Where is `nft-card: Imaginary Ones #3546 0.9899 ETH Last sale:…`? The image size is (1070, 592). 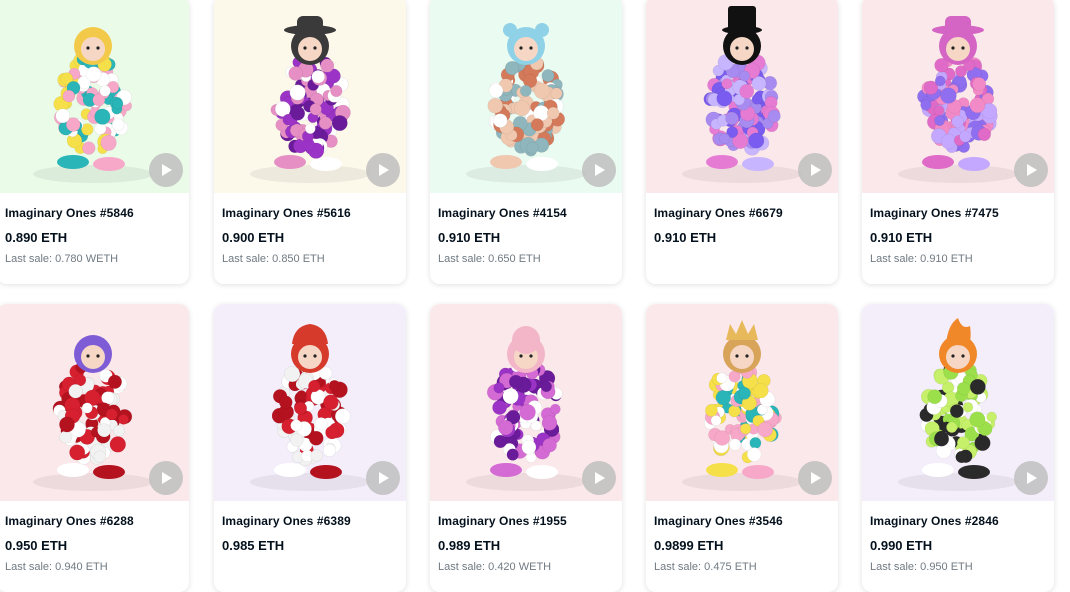
nft-card: Imaginary Ones #3546 0.9899 ETH Last sale:… is located at coordinates (742, 448).